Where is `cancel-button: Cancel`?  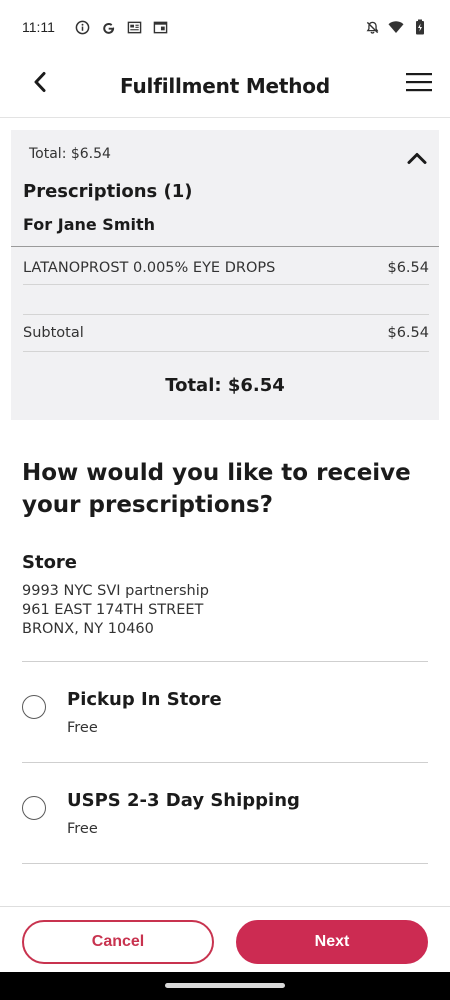 cancel-button: Cancel is located at coordinates (118, 942).